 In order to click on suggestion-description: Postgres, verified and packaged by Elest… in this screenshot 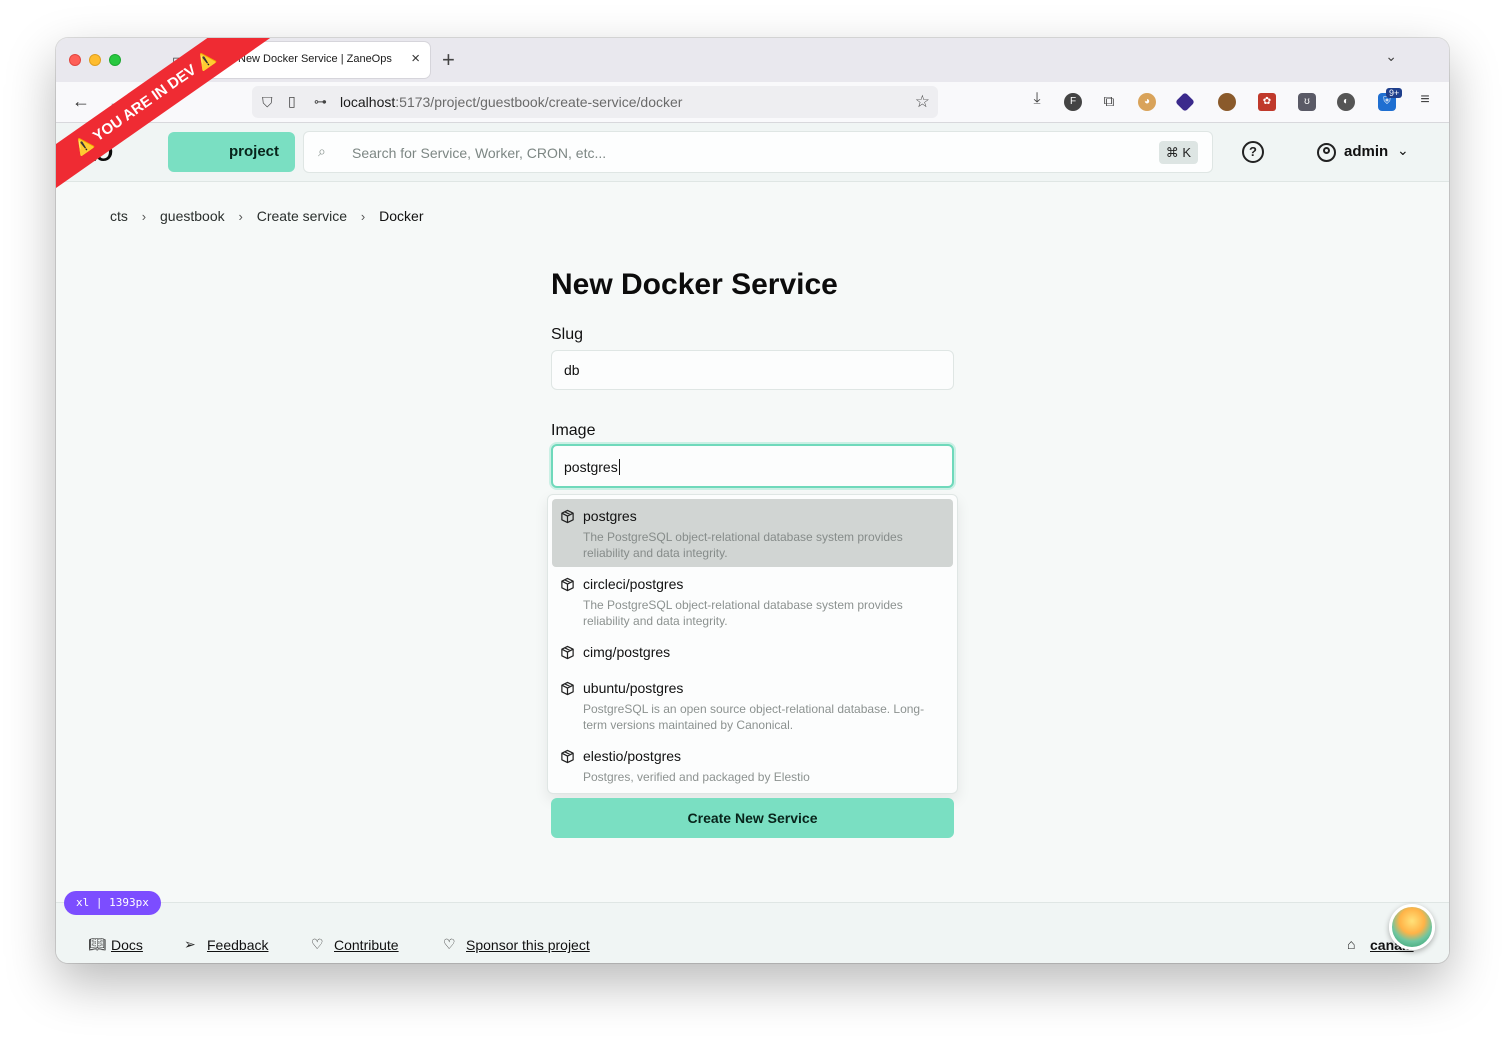, I will do `click(696, 777)`.